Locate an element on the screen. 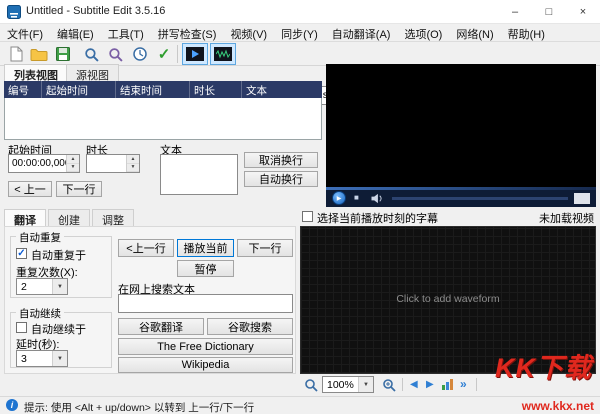 The width and height of the screenshot is (600, 414). menu-item-edit: 编辑(E) is located at coordinates (75, 32).